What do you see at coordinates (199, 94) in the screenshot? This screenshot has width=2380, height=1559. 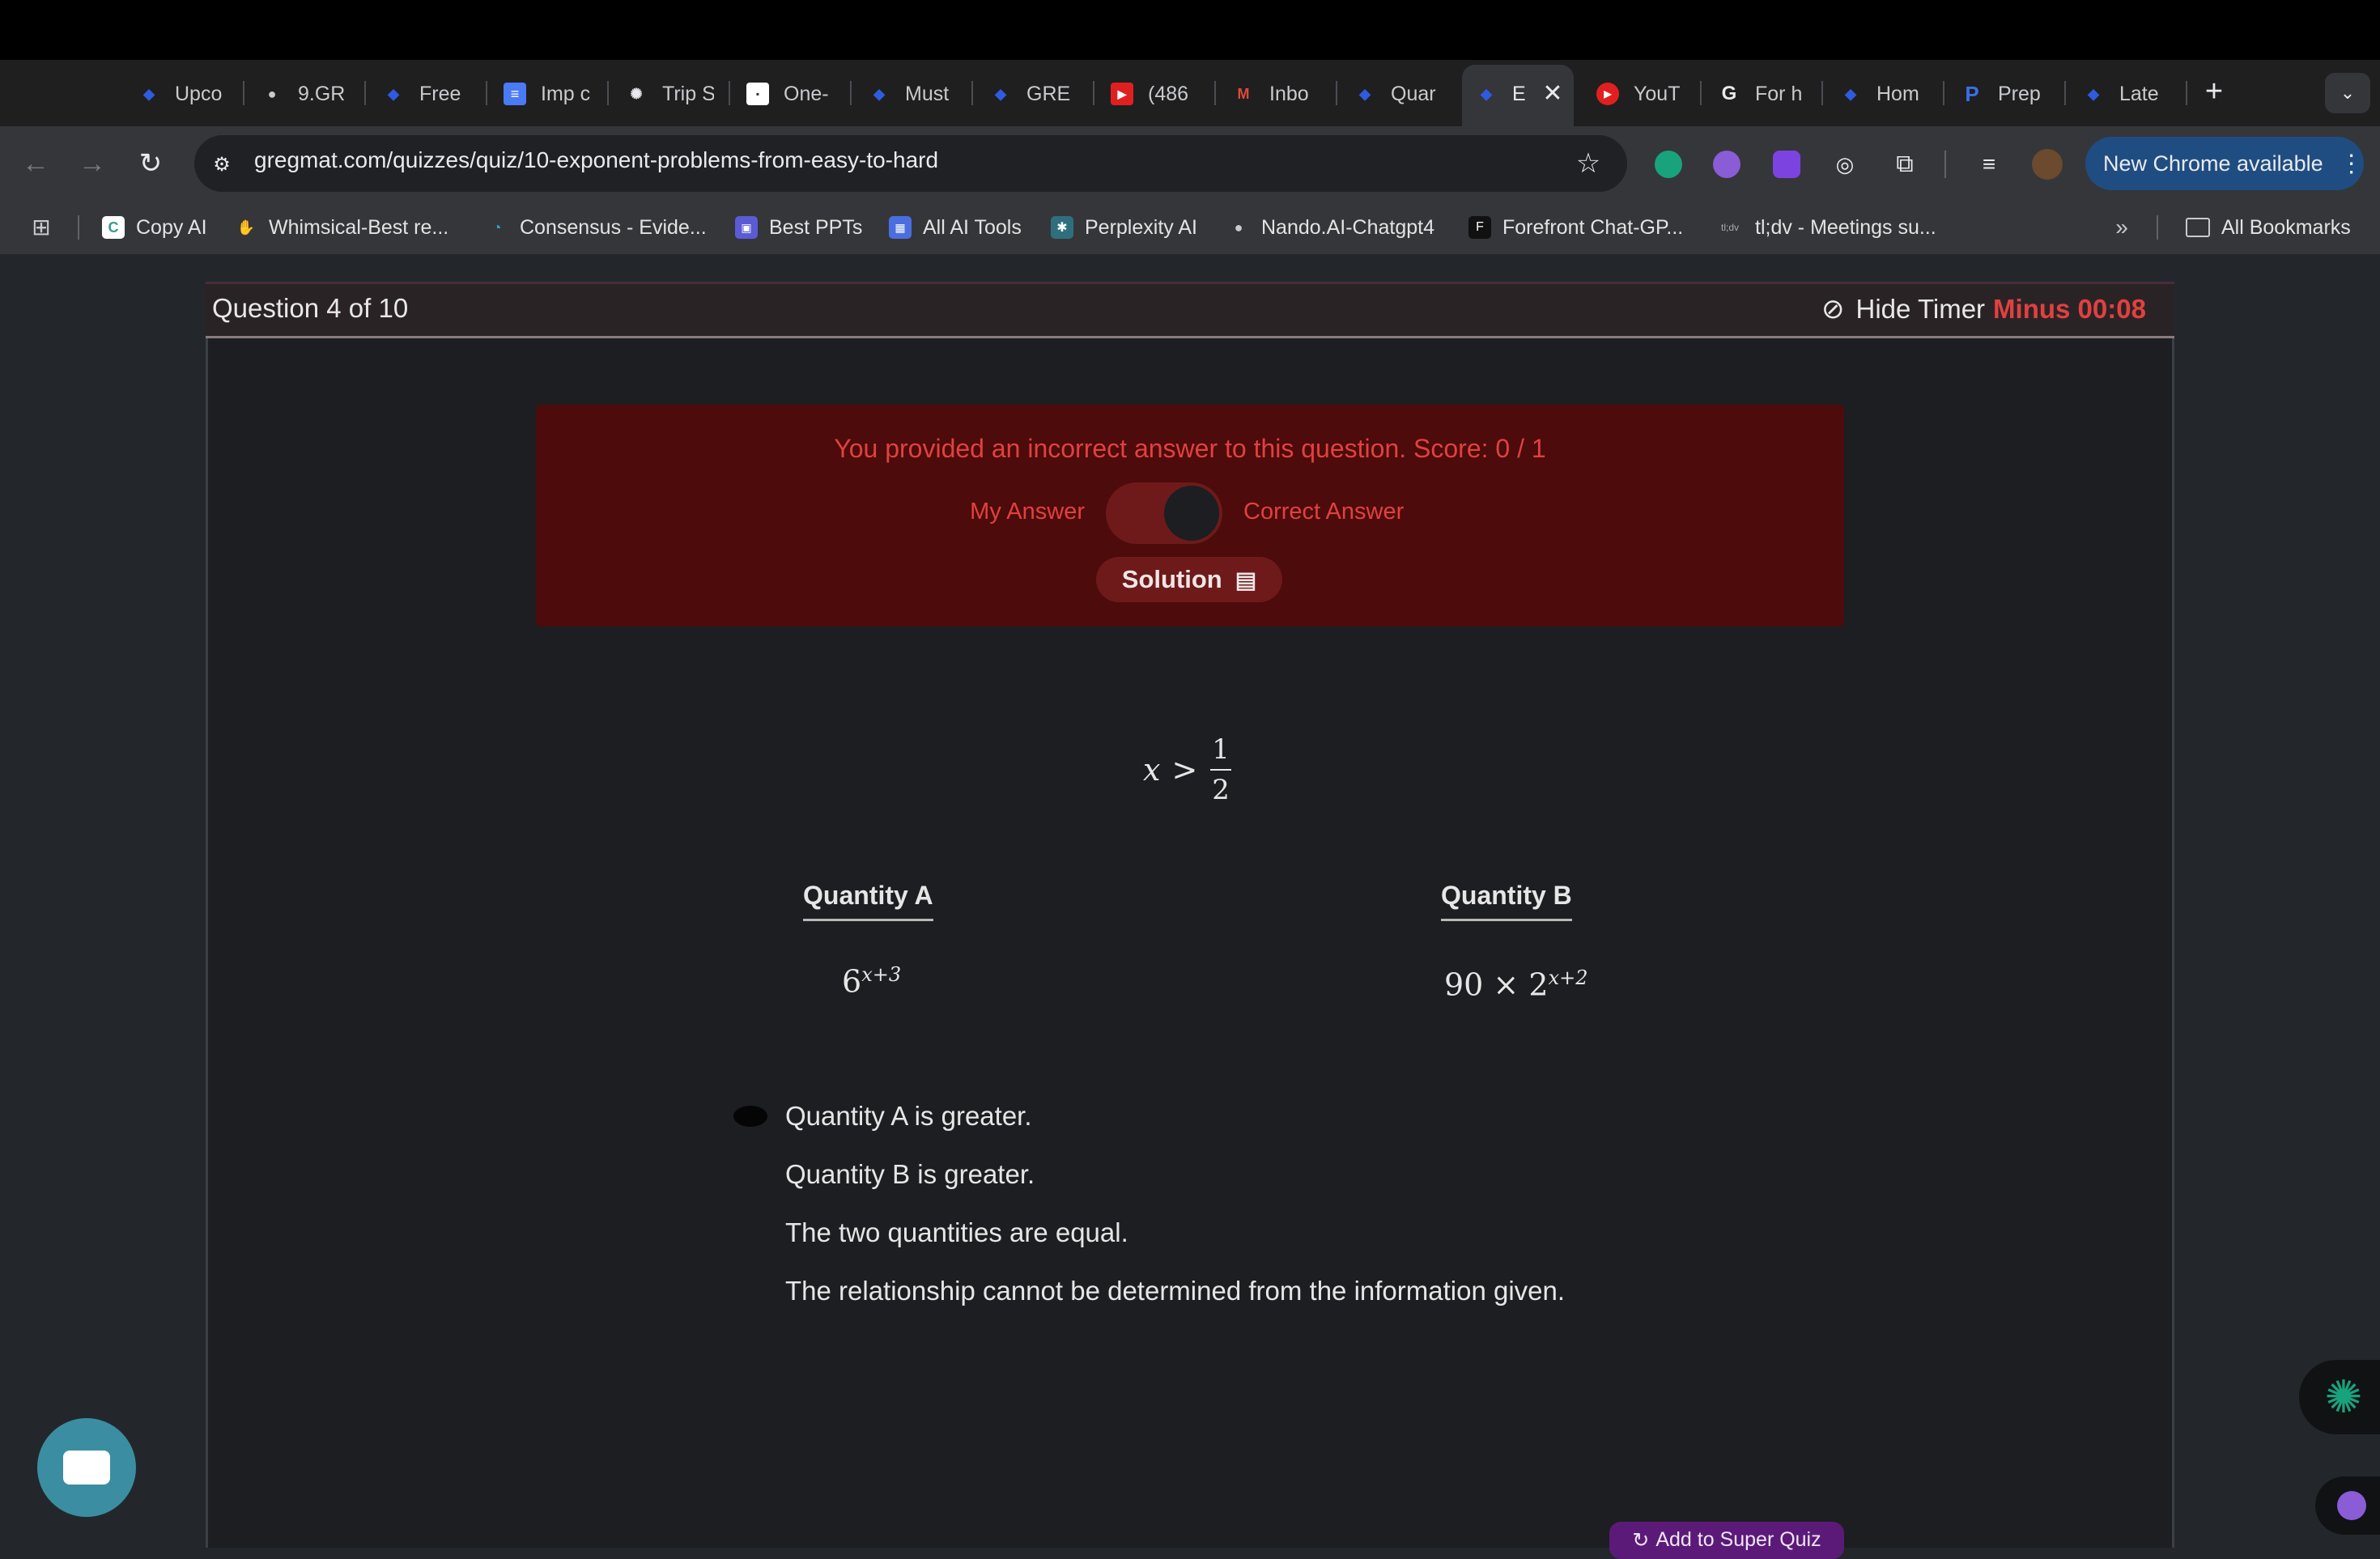 I see `tab-label: Upco` at bounding box center [199, 94].